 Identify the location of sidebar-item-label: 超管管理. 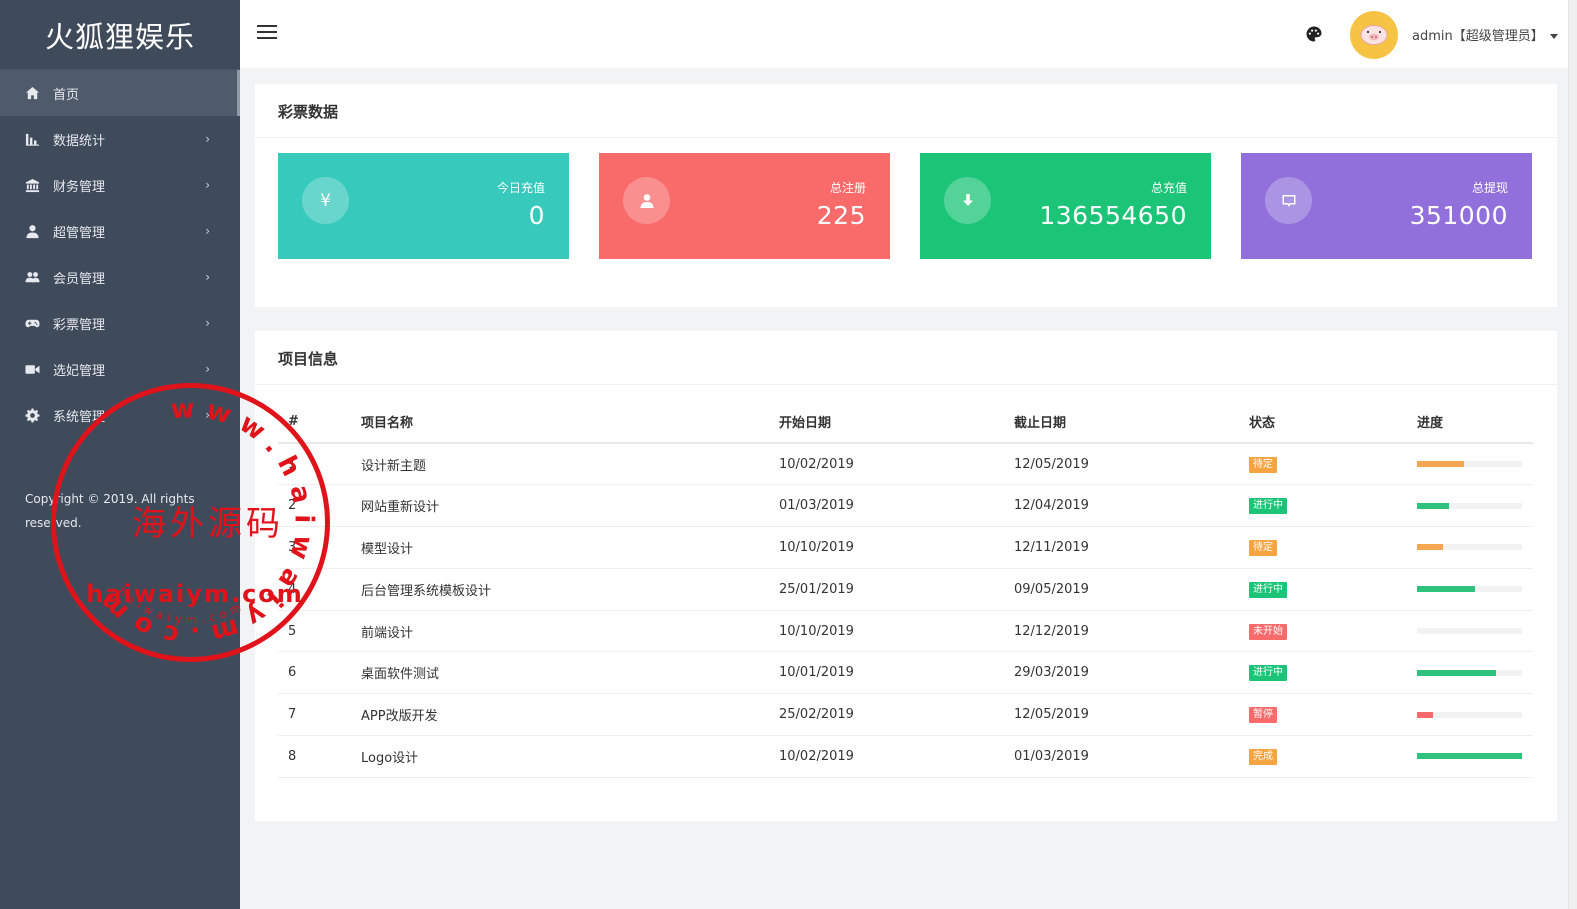
(79, 233).